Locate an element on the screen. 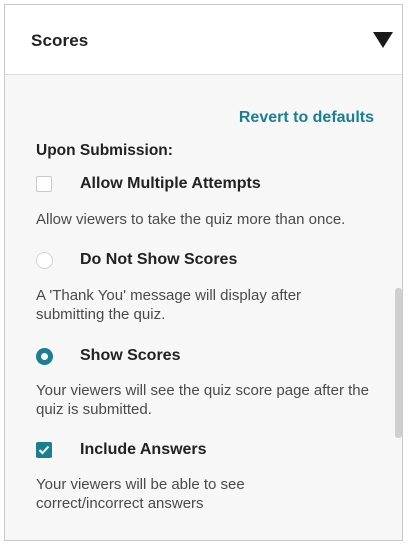  radio-selected-dot is located at coordinates (44, 356).